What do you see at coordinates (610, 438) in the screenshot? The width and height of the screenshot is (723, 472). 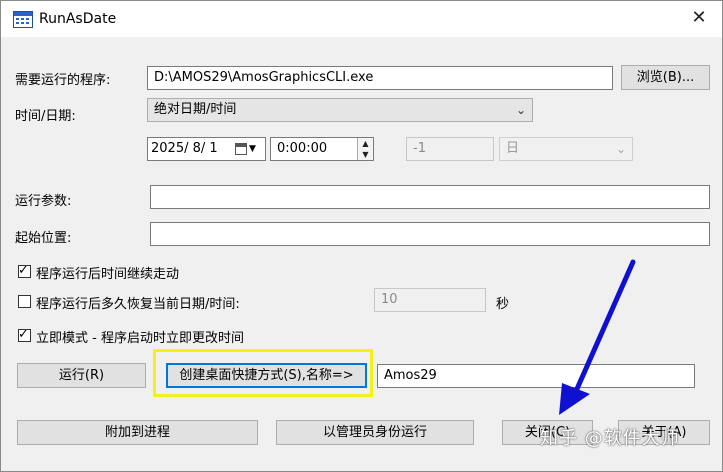 I see `watermark-text: 知乎 @软件大师` at bounding box center [610, 438].